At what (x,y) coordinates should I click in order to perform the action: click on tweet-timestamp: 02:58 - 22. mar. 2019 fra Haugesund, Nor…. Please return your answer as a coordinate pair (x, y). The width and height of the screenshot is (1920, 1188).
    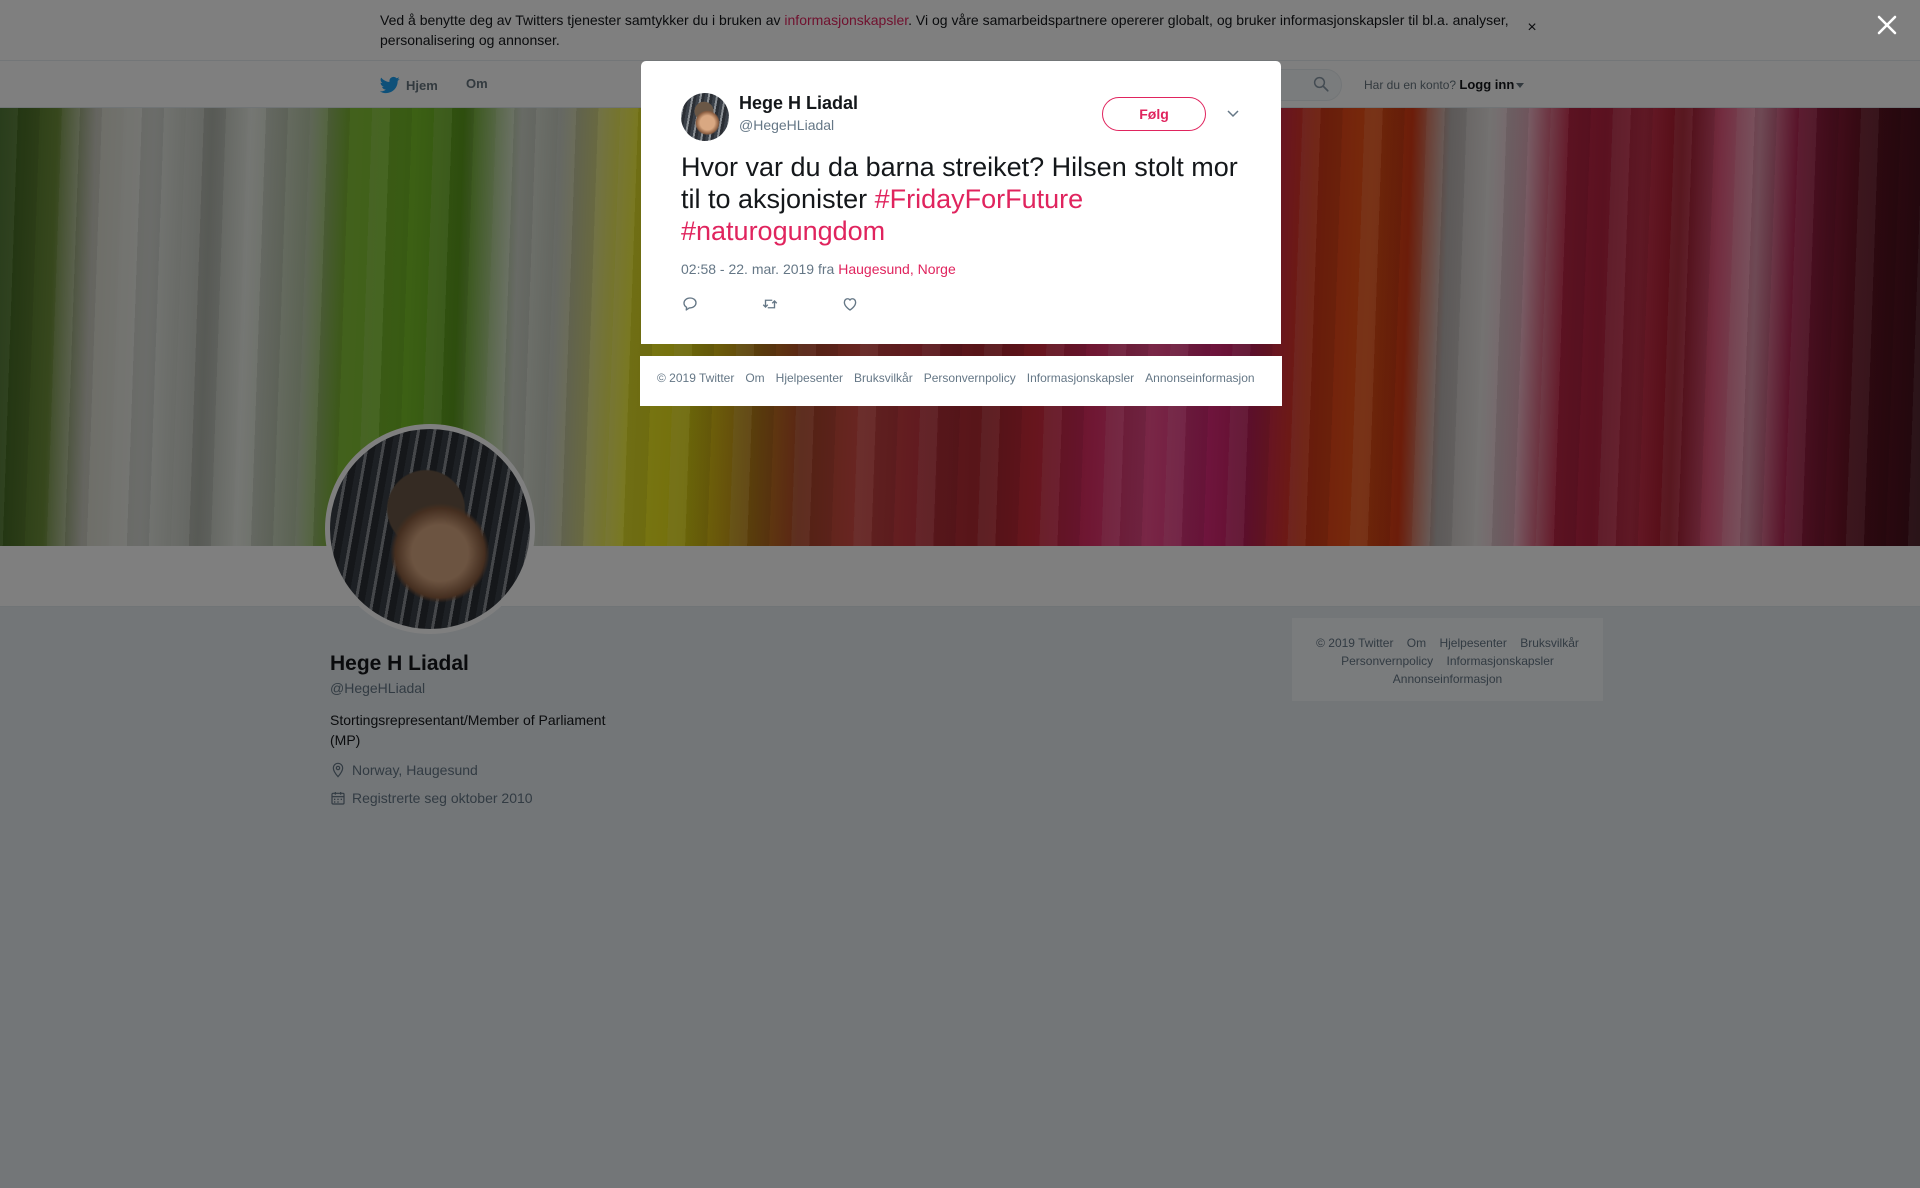
    Looking at the image, I should click on (818, 269).